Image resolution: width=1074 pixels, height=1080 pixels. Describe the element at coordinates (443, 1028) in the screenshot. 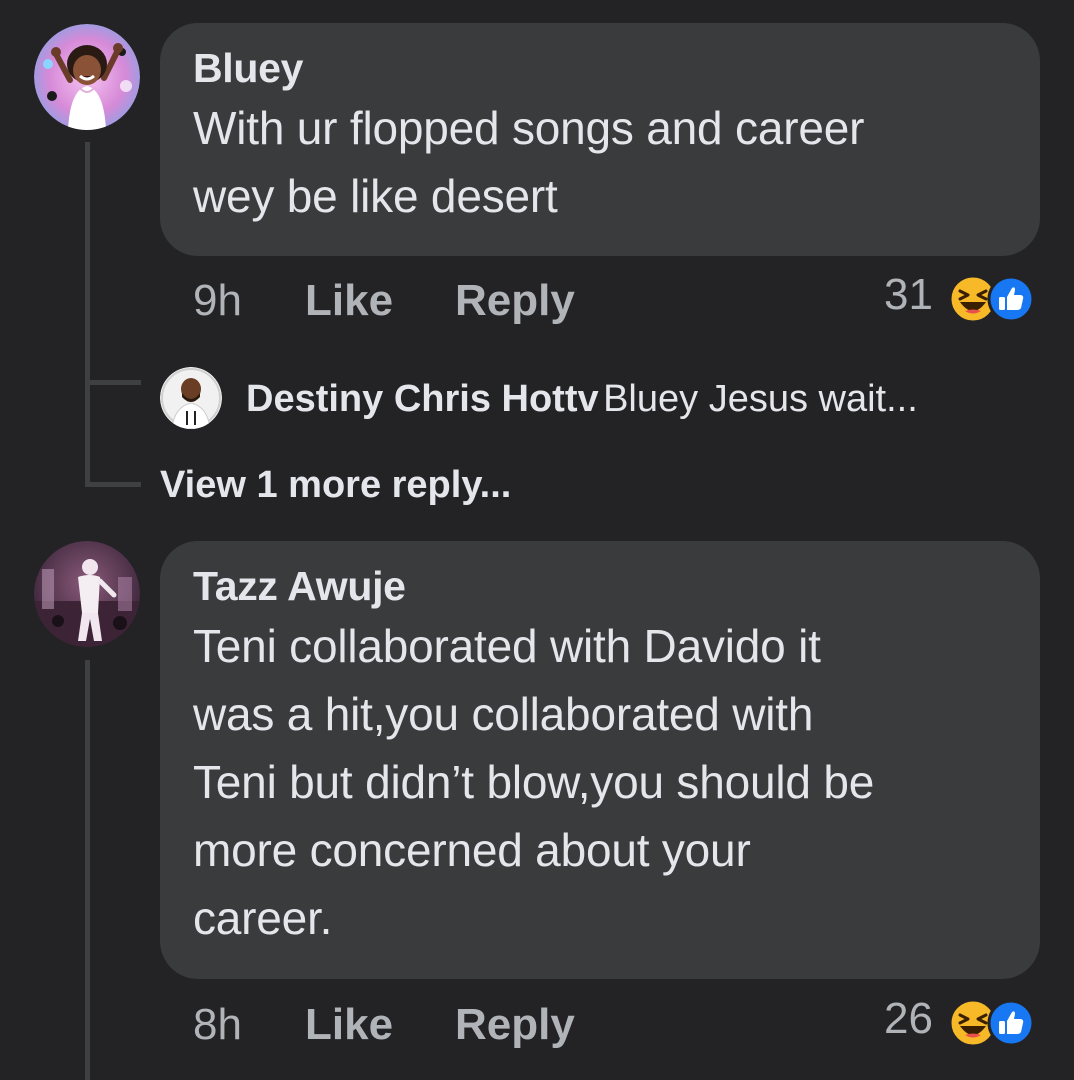

I see `comment-actions: 8h Like Reply` at that location.